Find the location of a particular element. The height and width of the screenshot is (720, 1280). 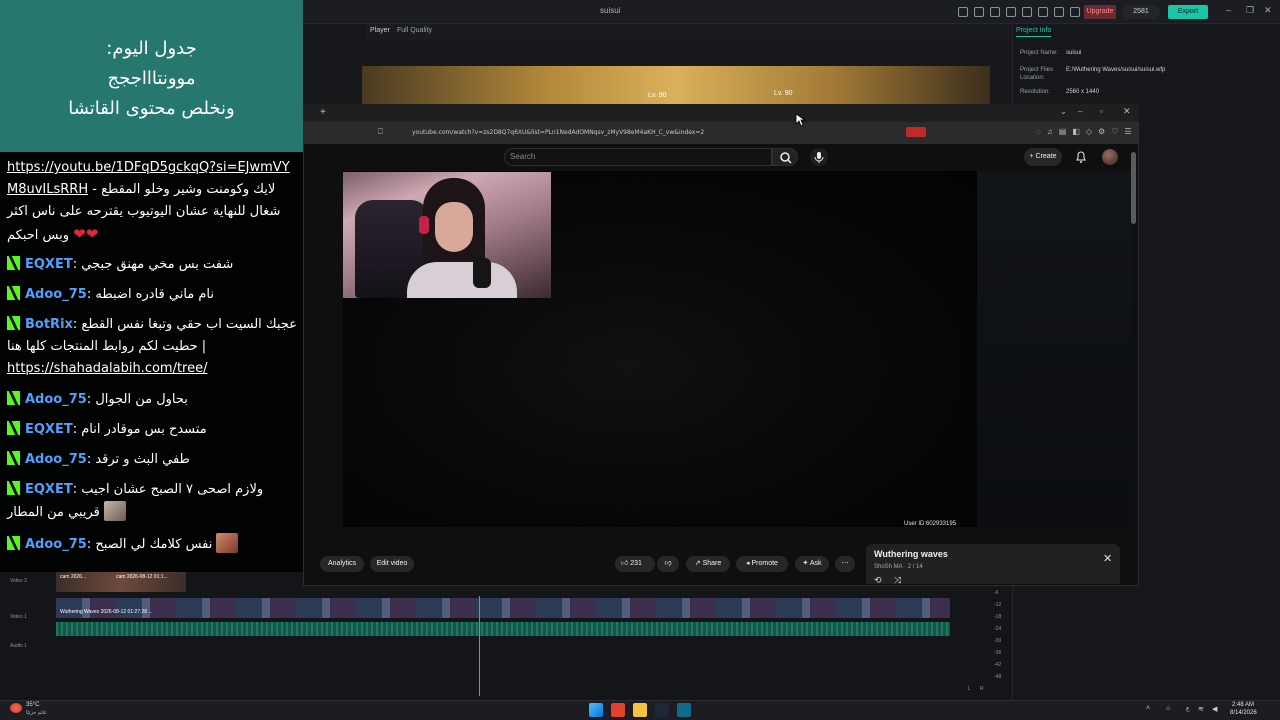

scrollbar is located at coordinates (1133, 188).